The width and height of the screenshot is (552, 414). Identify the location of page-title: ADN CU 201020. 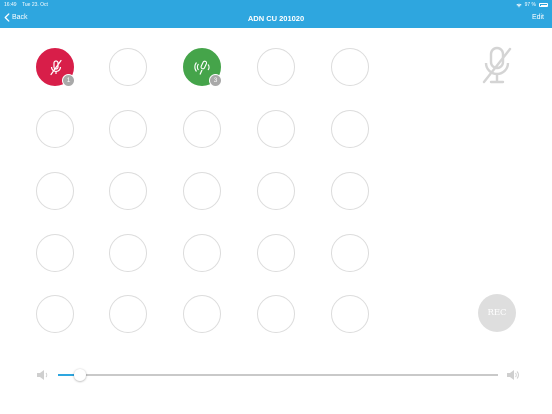
(276, 18).